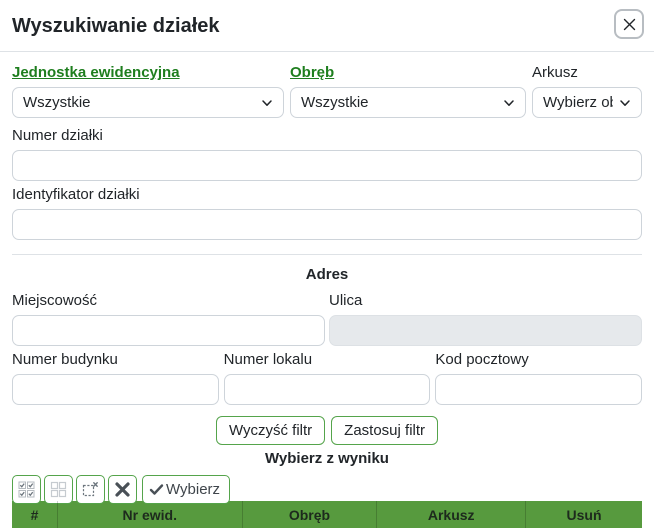  What do you see at coordinates (57, 135) in the screenshot?
I see `numer-dzialki-label: Numer działki` at bounding box center [57, 135].